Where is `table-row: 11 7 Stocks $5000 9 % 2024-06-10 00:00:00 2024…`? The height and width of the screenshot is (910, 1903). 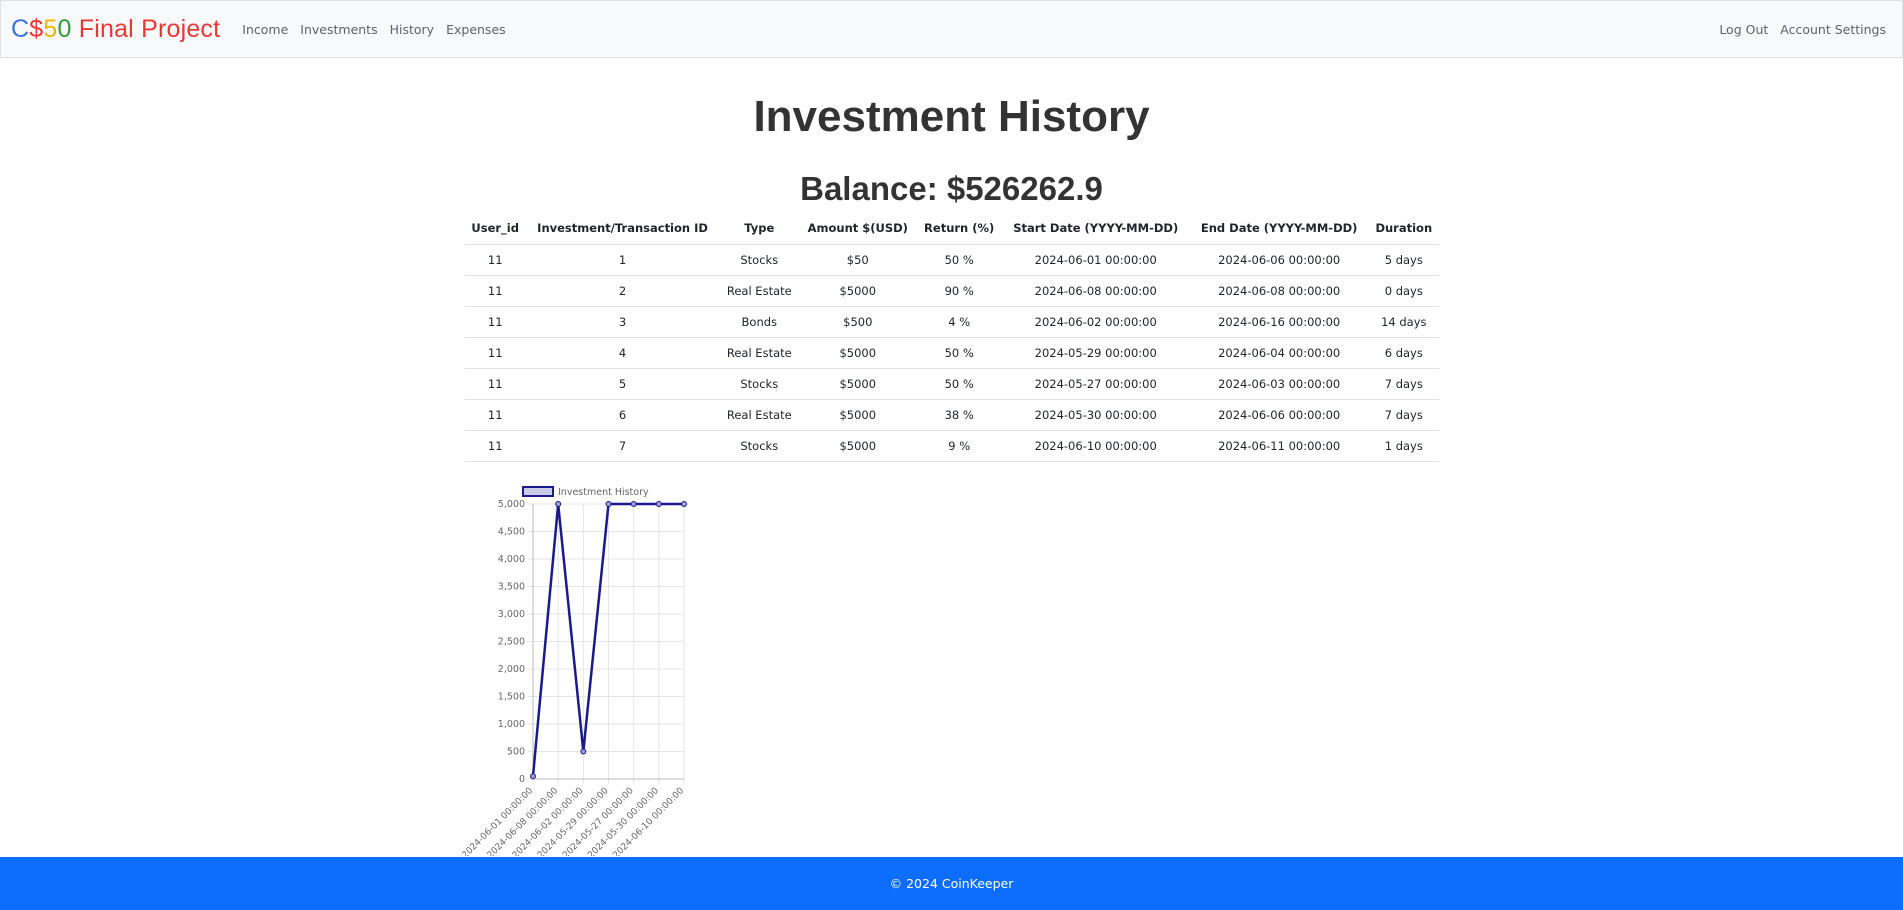
table-row: 11 7 Stocks $5000 9 % 2024-06-10 00:00:00 2024… is located at coordinates (952, 446).